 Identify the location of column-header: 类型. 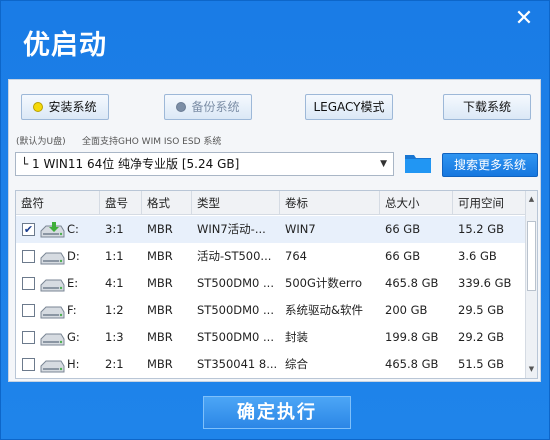
(236, 203).